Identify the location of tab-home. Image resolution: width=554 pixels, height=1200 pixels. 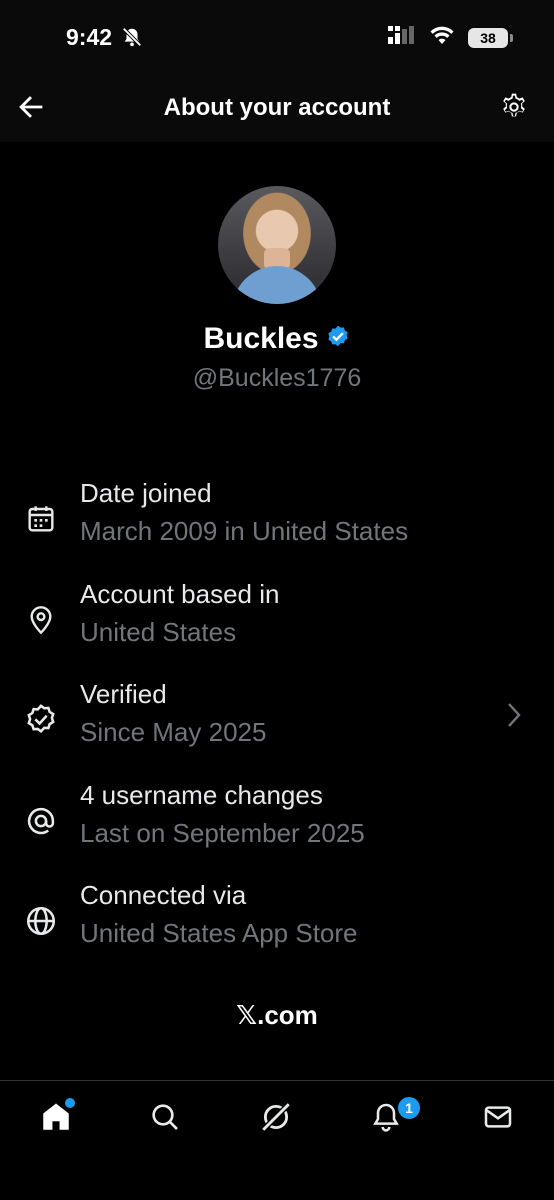
(56, 1119).